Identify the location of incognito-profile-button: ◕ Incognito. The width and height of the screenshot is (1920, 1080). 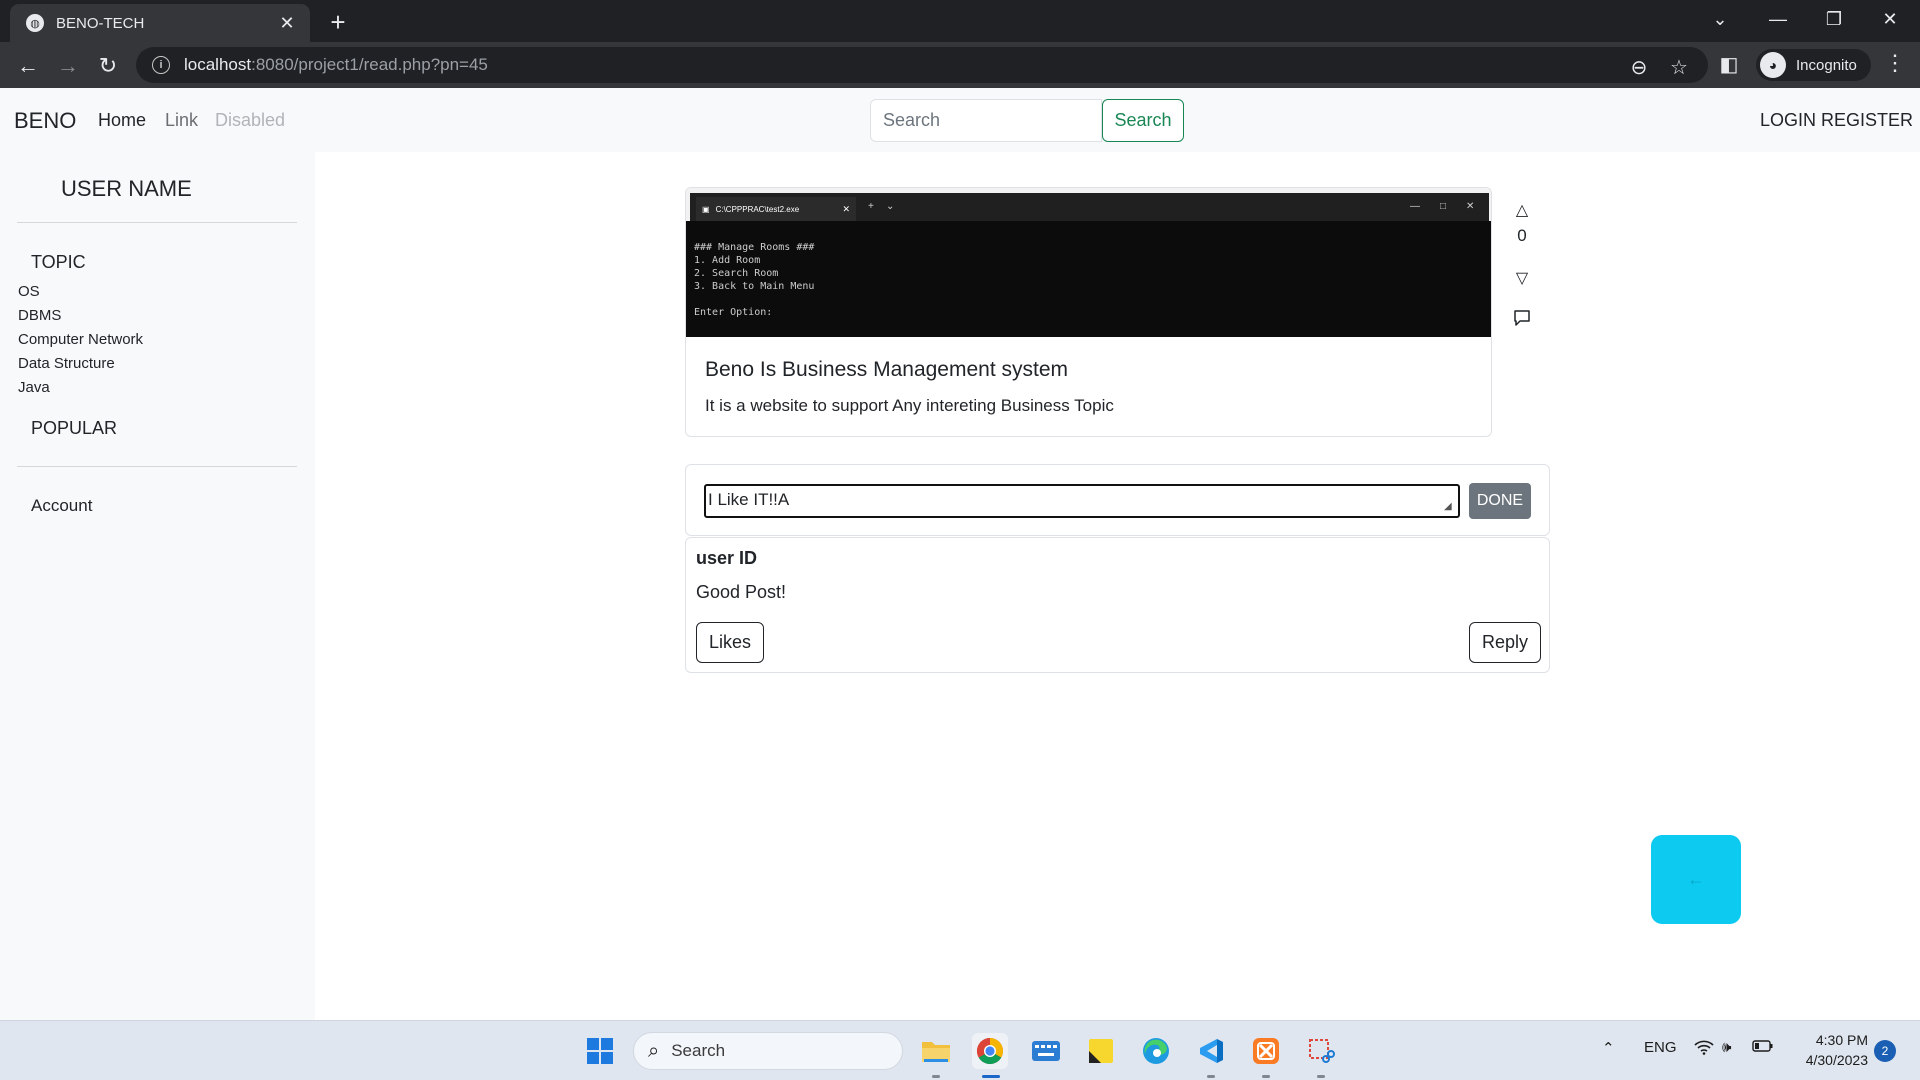
(1813, 65).